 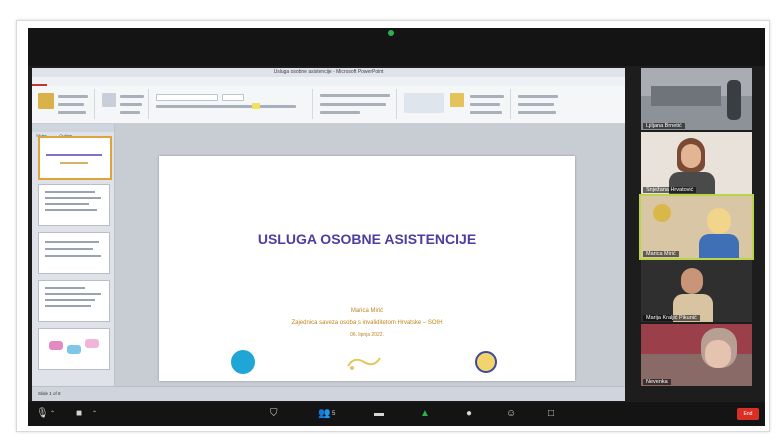 I want to click on slide-title: USLUGA OSOBNE ASISTENCIJE, so click(x=367, y=239).